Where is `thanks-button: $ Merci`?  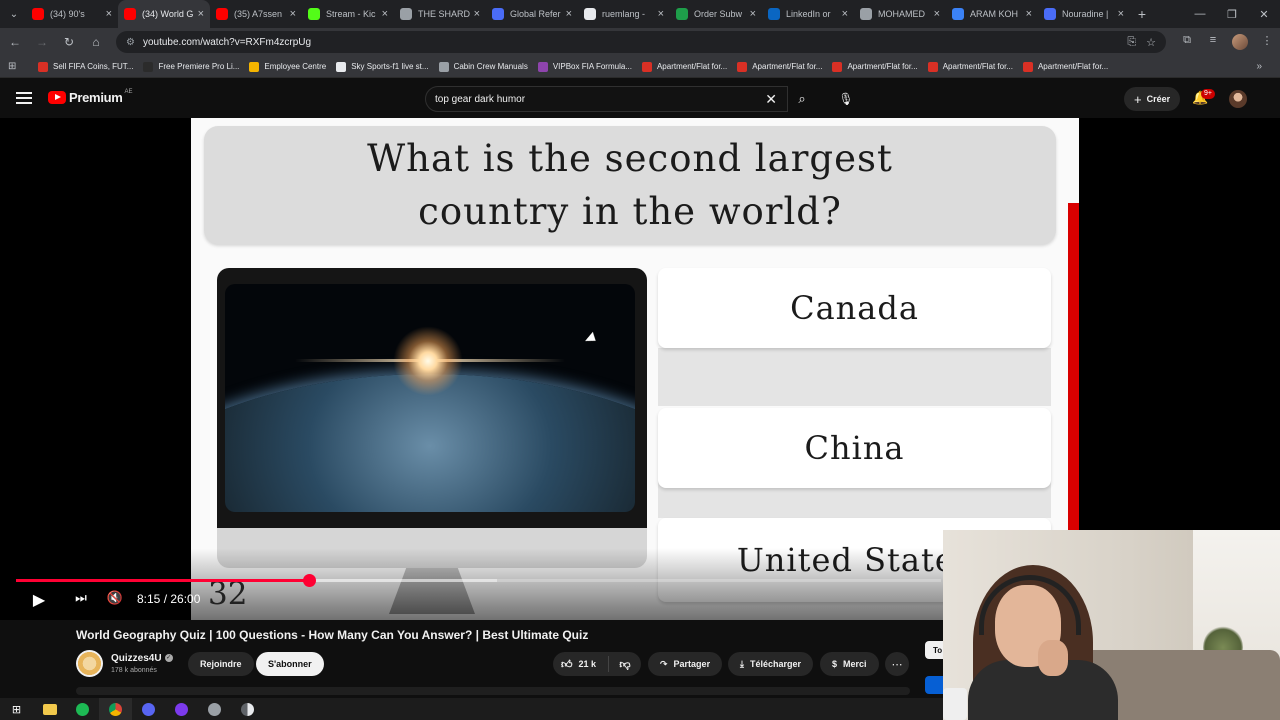 thanks-button: $ Merci is located at coordinates (849, 664).